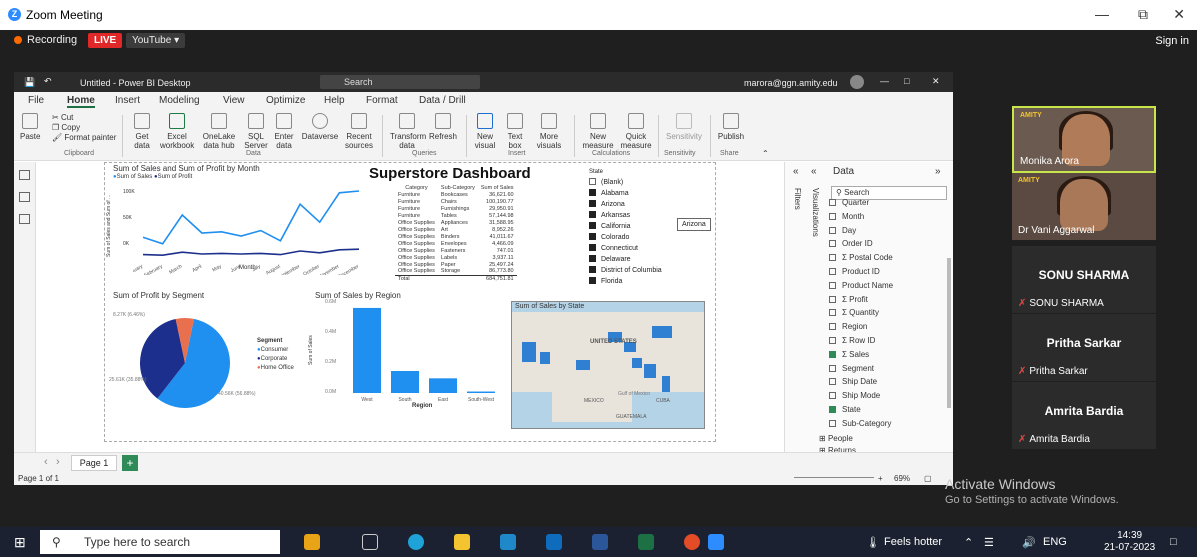 This screenshot has height=557, width=1197. What do you see at coordinates (442, 100) in the screenshot?
I see `tab-data-drill: Data / Drill` at bounding box center [442, 100].